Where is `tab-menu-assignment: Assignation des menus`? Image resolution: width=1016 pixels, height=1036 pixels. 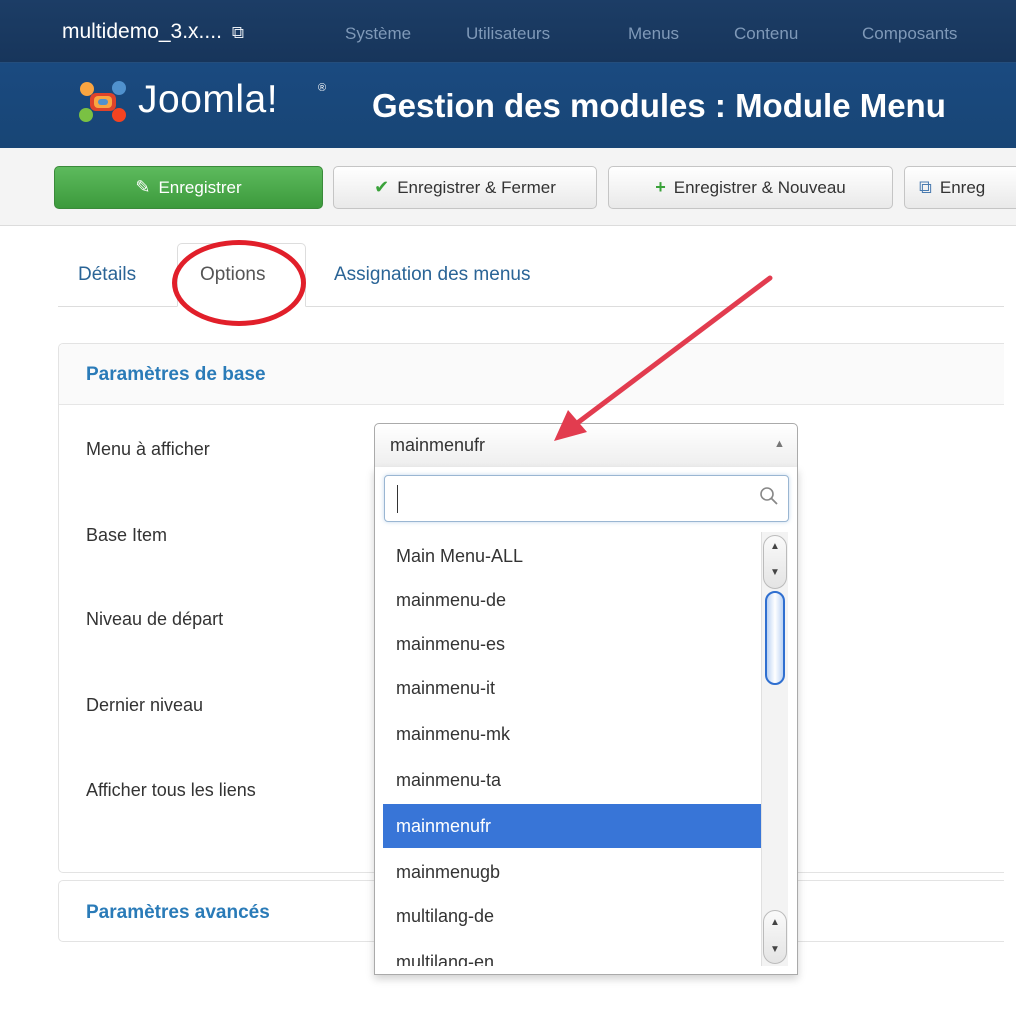 tab-menu-assignment: Assignation des menus is located at coordinates (432, 275).